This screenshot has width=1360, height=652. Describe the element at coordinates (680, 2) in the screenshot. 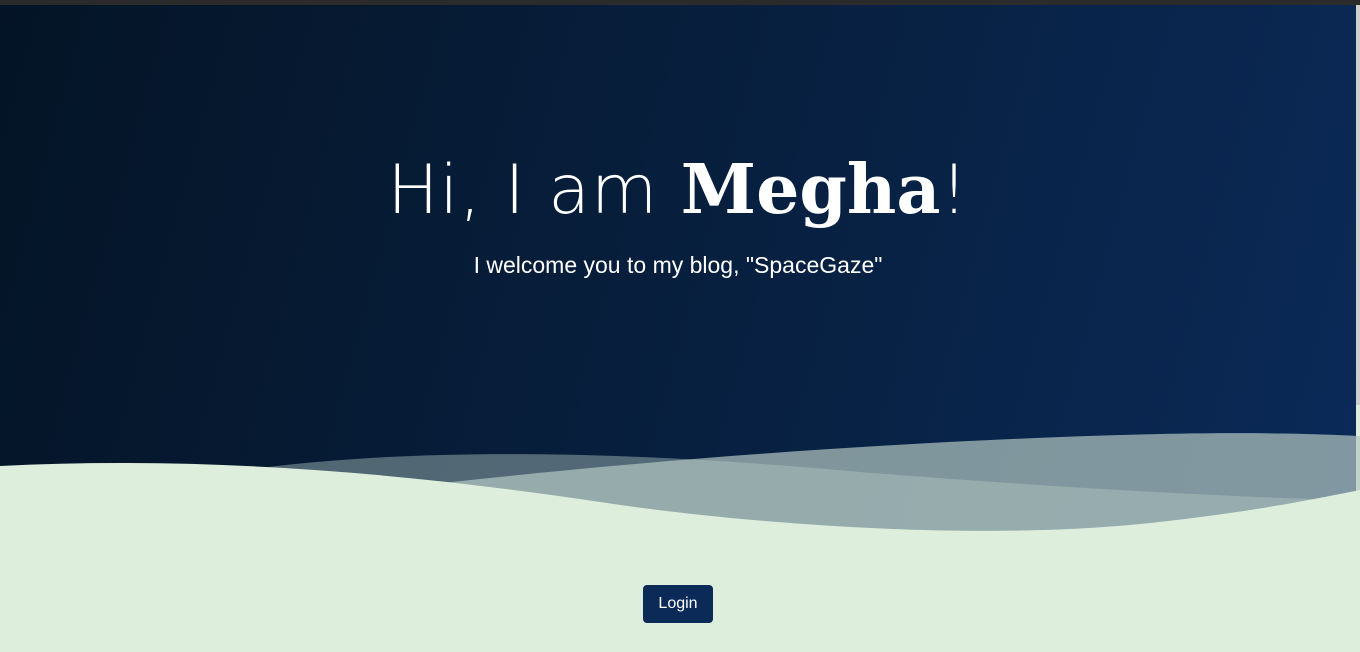

I see `window-top-strip` at that location.